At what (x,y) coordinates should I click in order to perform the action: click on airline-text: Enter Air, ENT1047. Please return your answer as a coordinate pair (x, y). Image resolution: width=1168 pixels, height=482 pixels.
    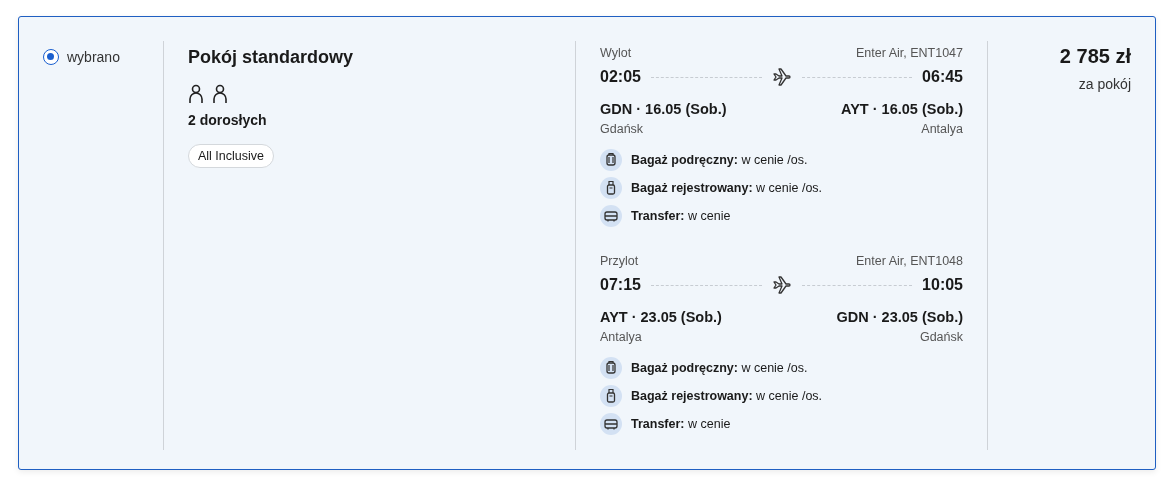
    Looking at the image, I should click on (909, 53).